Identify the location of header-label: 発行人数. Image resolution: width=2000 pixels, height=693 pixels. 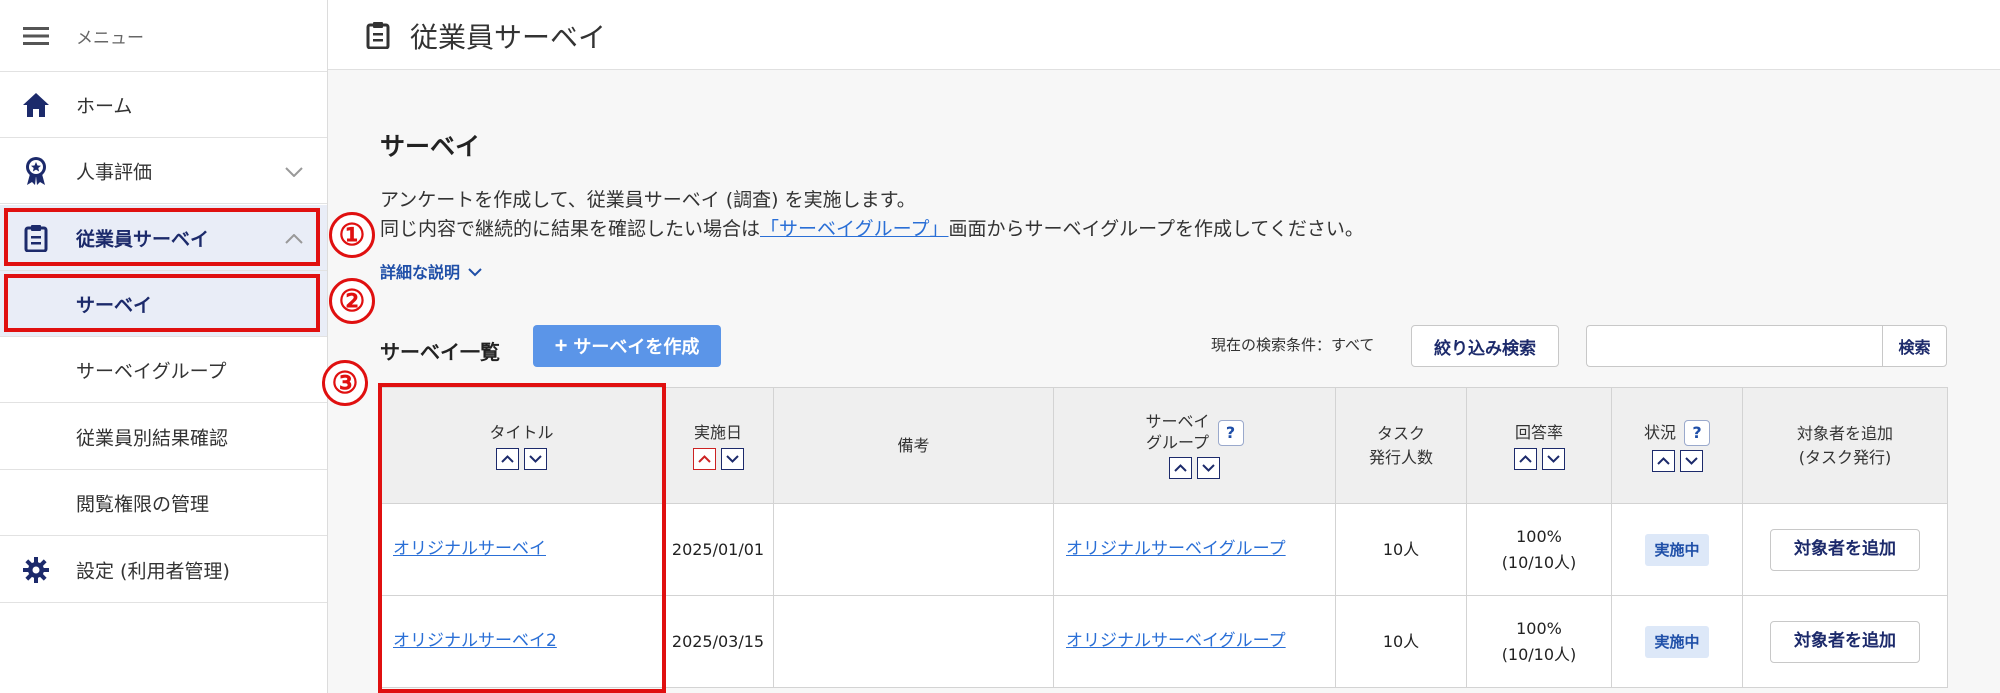
(1400, 457).